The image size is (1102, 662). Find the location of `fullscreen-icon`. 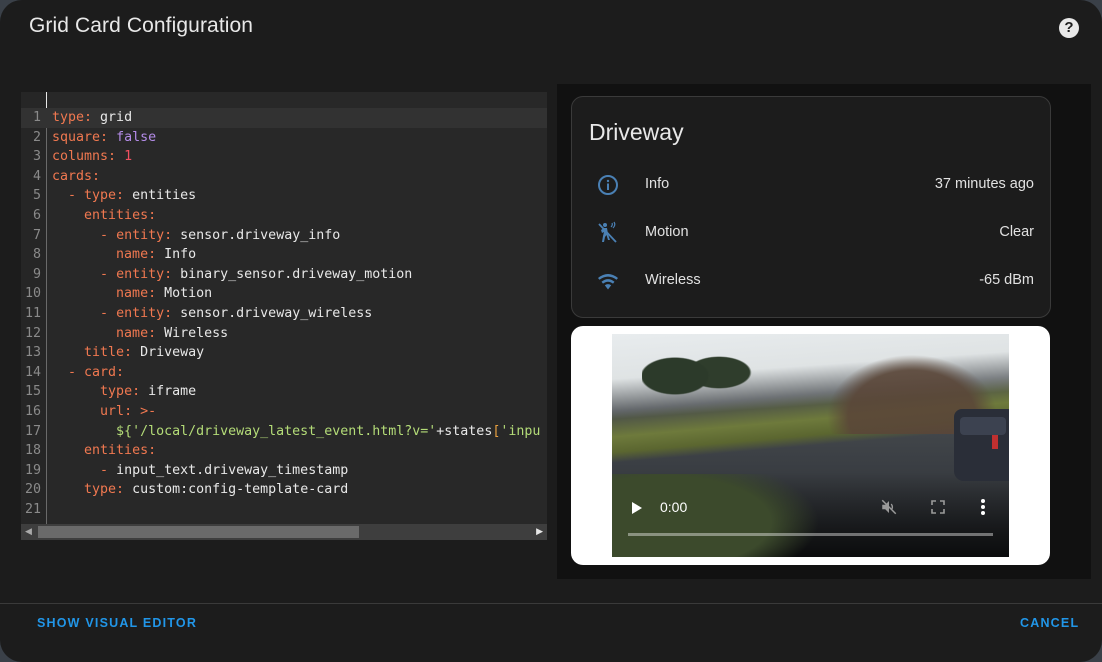

fullscreen-icon is located at coordinates (938, 507).